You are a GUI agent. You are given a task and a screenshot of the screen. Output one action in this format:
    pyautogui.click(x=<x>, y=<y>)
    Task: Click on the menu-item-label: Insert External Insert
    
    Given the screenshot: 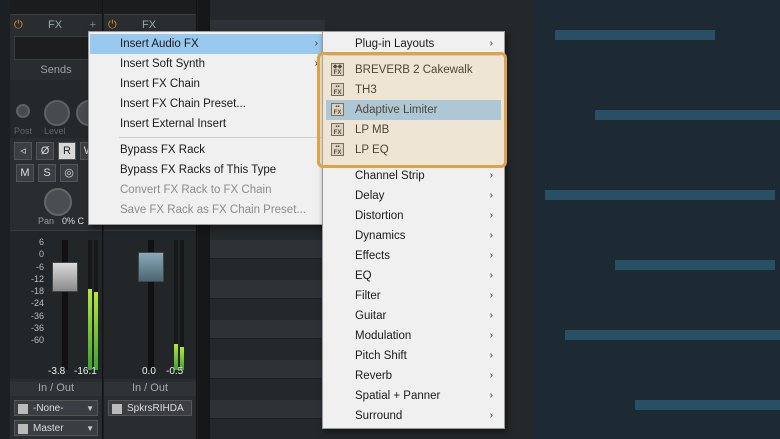 What is the action you would take?
    pyautogui.click(x=173, y=124)
    